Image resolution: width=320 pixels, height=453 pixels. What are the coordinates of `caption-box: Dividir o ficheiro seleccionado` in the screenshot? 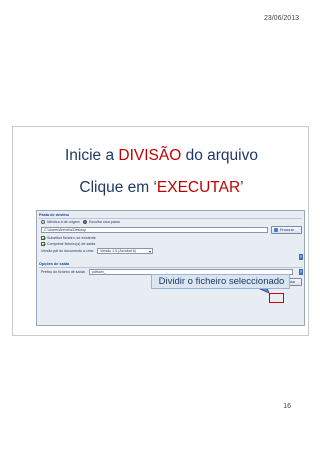 It's located at (220, 281).